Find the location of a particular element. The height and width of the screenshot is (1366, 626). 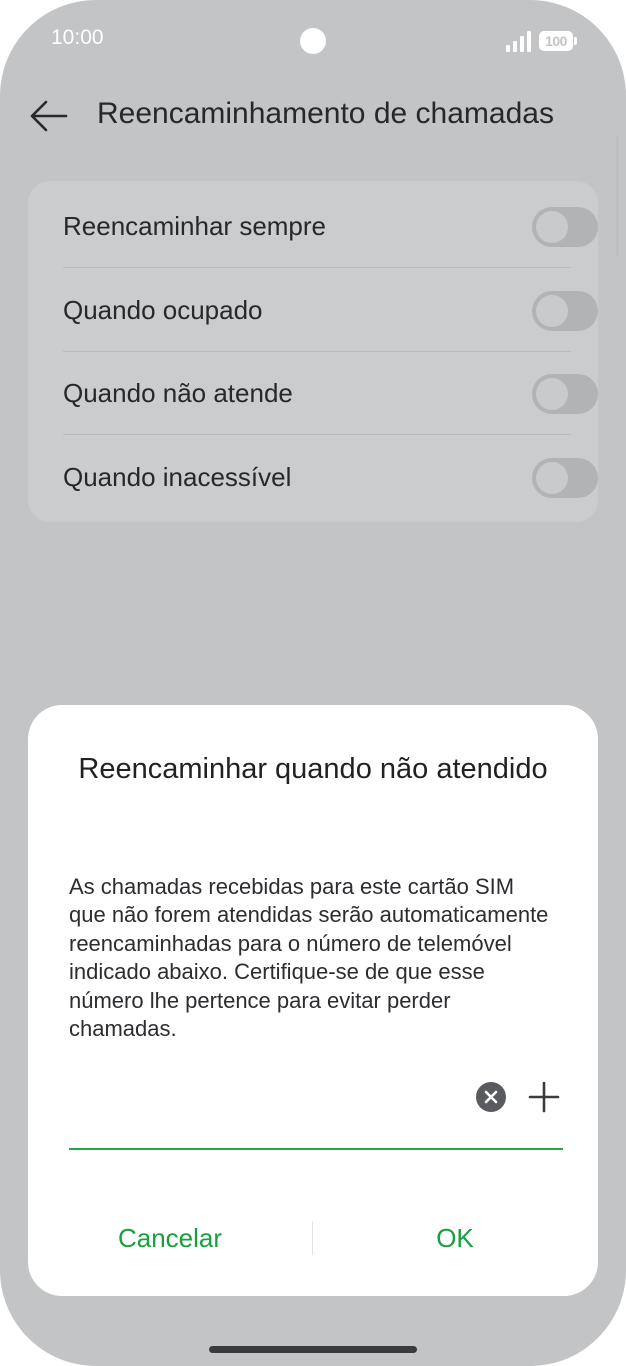

toggle-unreachable is located at coordinates (565, 478).